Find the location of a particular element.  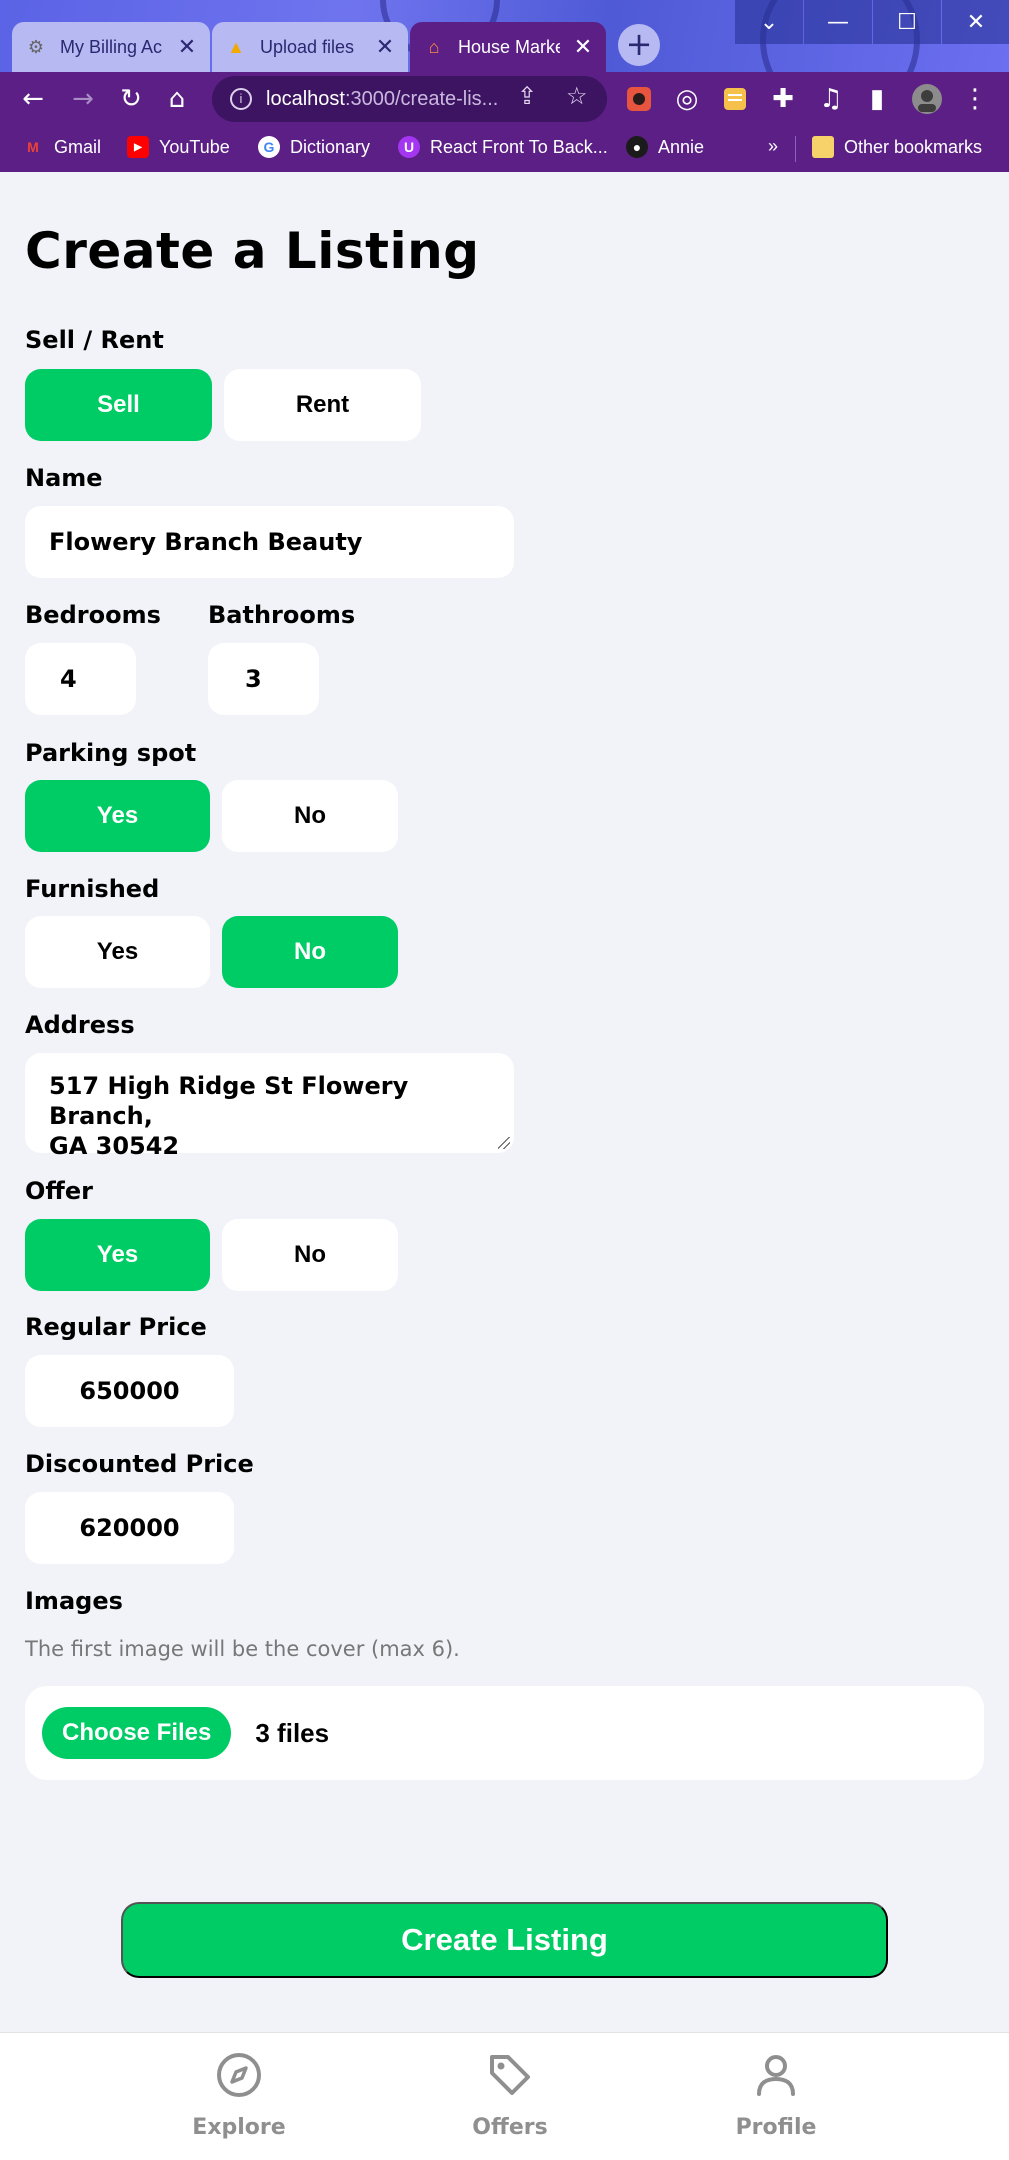

tab-search-button: ⌄ is located at coordinates (769, 22).